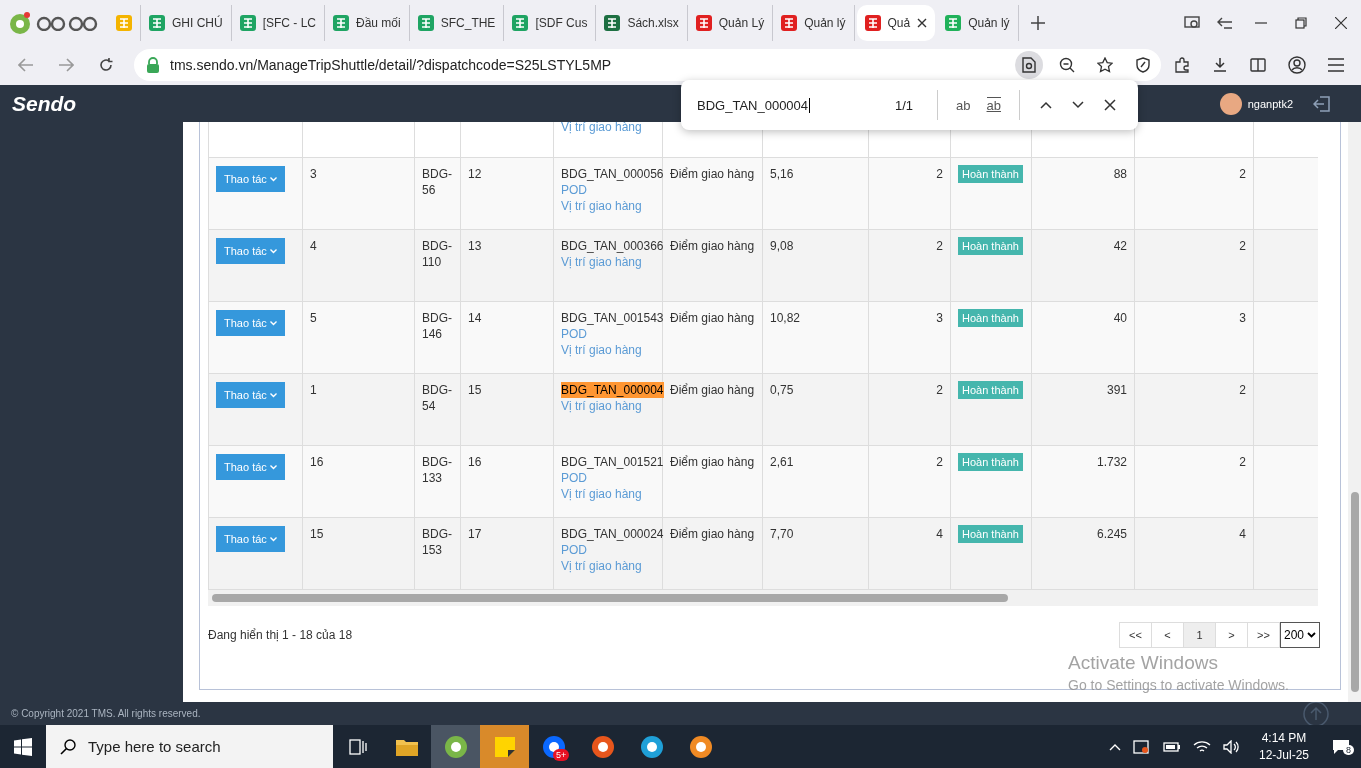 This screenshot has height=768, width=1361. Describe the element at coordinates (561, 755) in the screenshot. I see `notification-badge: 5+` at that location.